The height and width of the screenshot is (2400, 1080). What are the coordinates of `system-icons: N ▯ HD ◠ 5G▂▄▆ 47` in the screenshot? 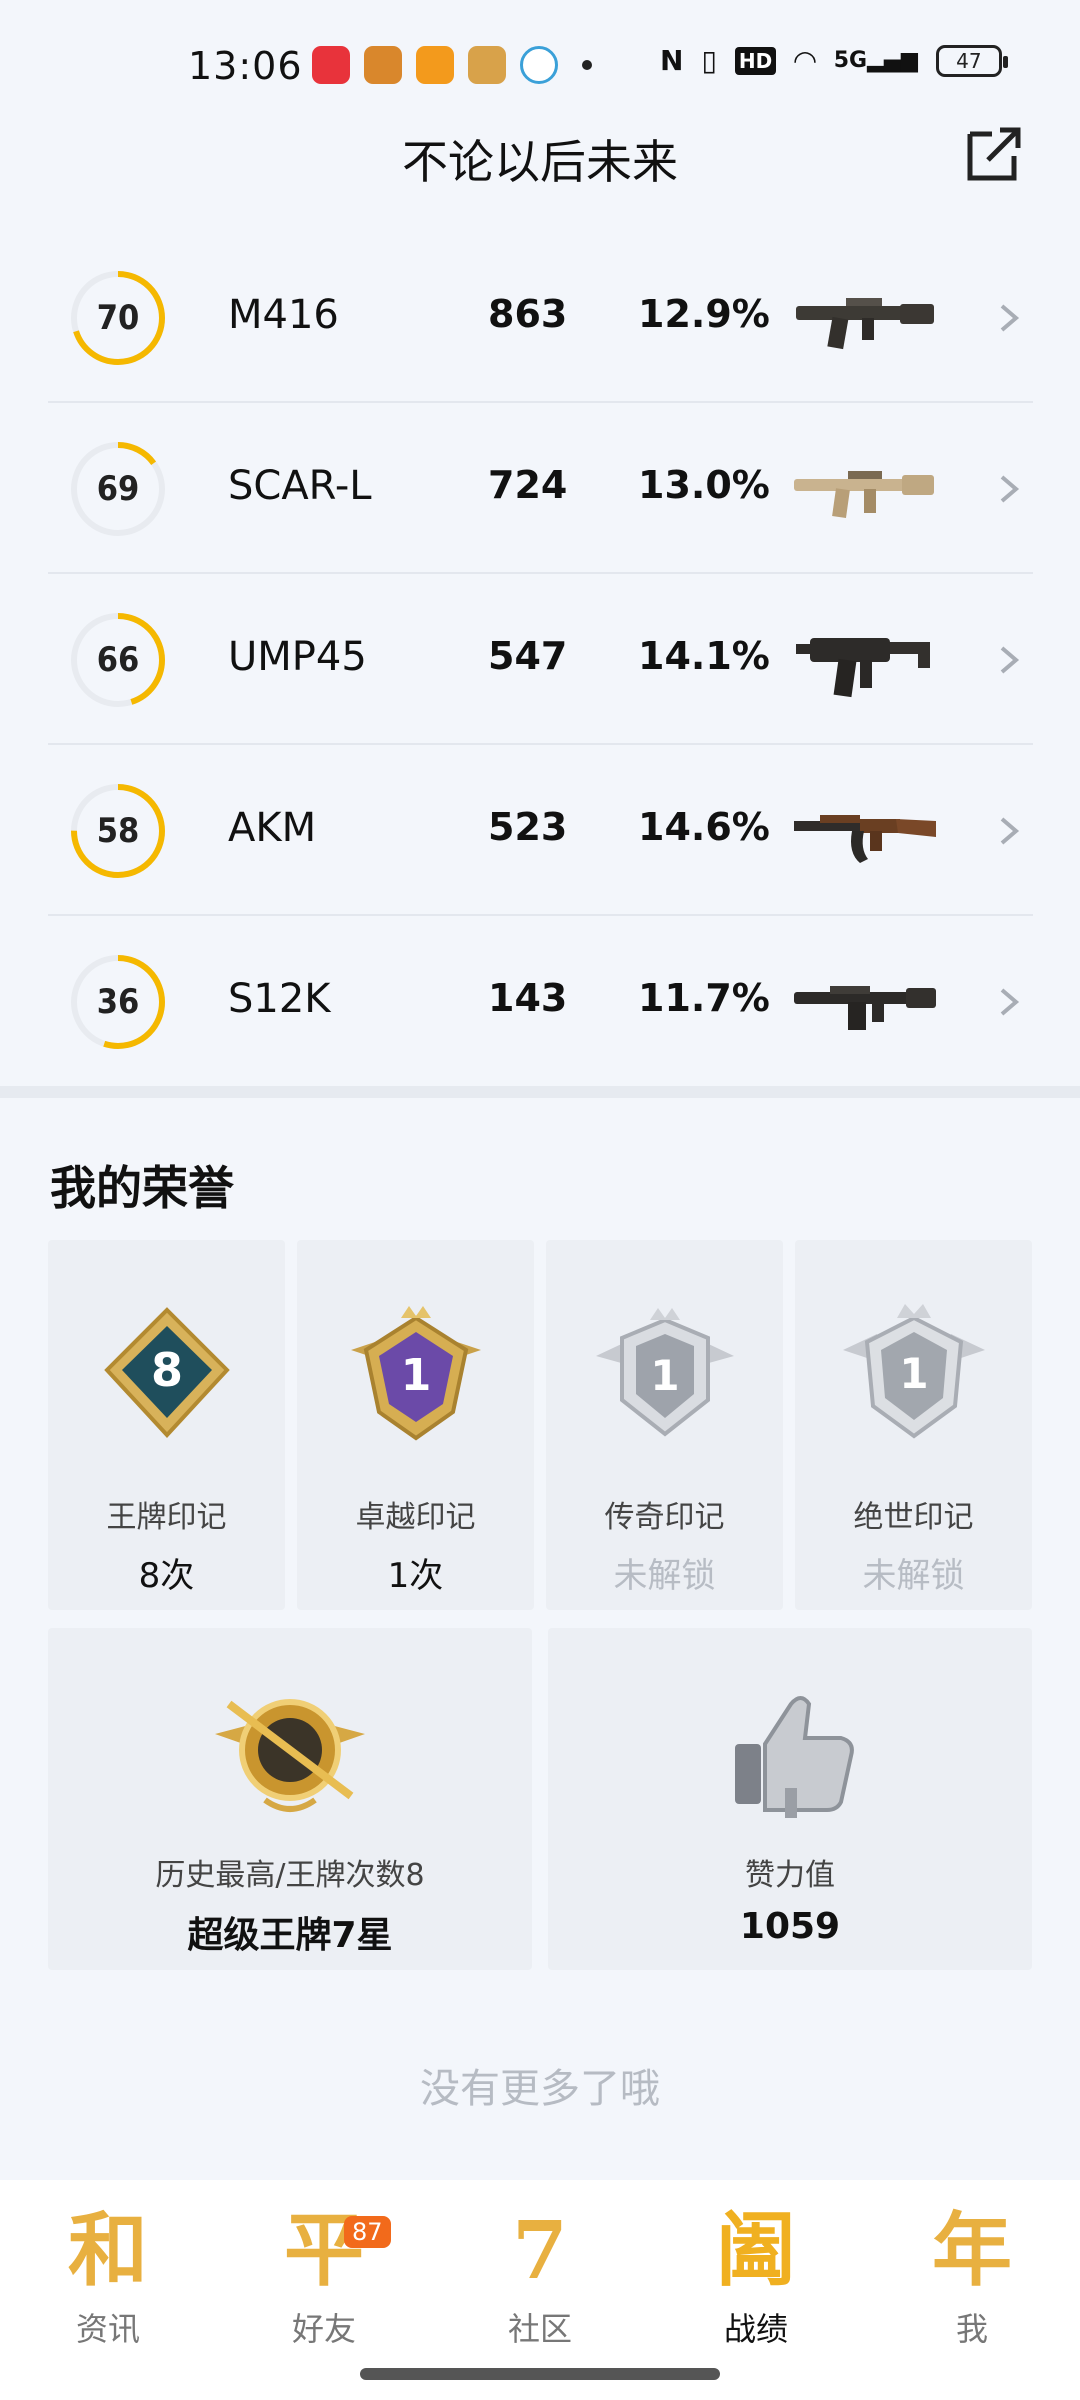 It's located at (834, 60).